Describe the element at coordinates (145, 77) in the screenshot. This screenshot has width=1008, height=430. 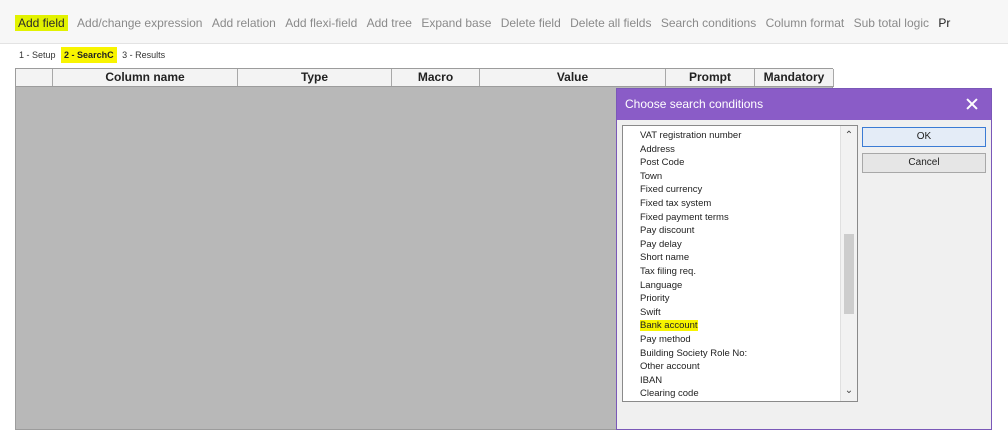
I see `column-name-header: Column name` at that location.